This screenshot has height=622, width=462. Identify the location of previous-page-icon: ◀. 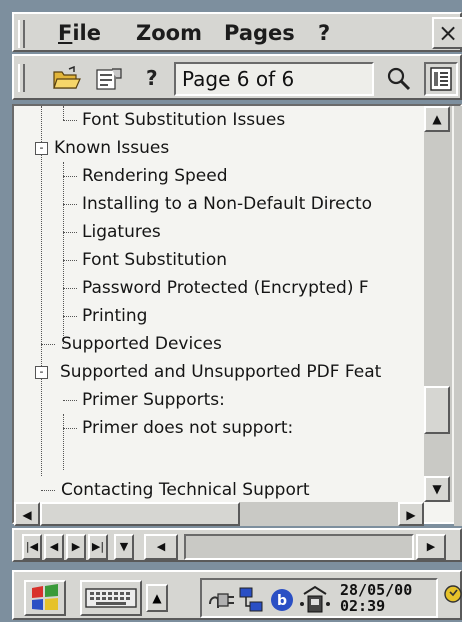
(54, 546).